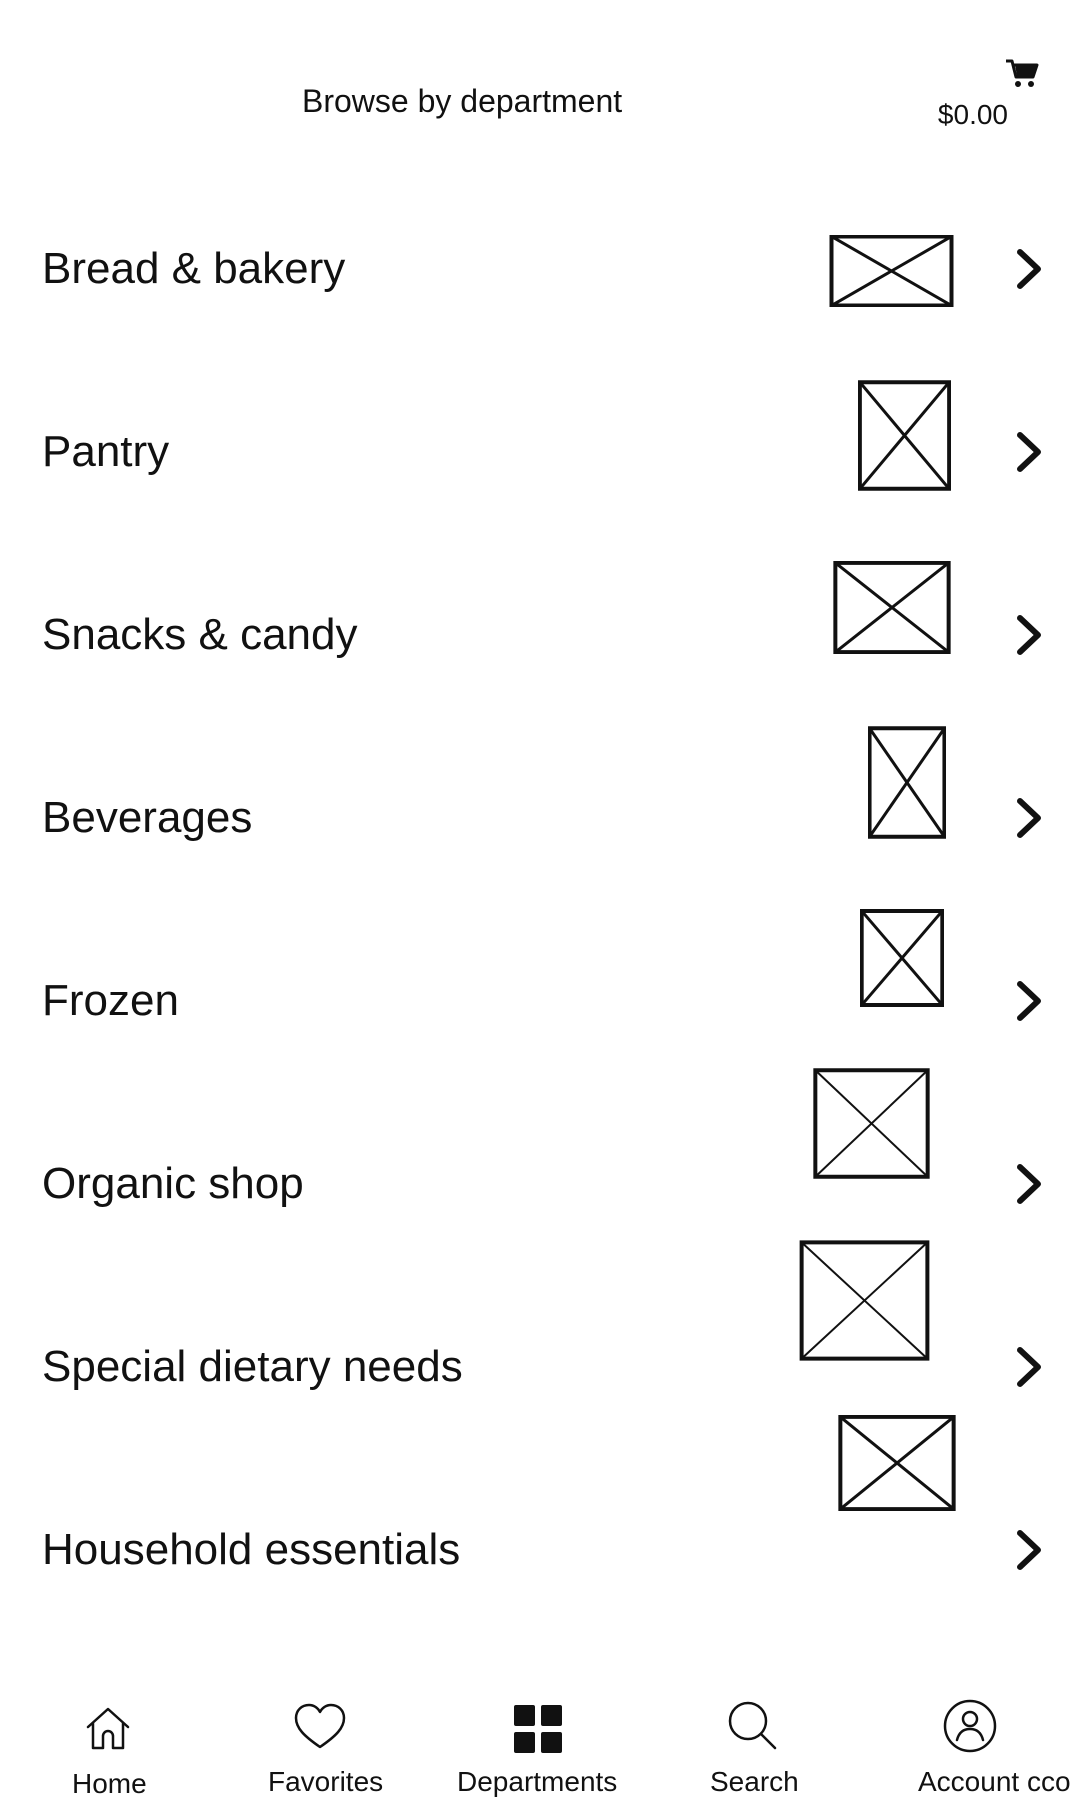 Image resolution: width=1080 pixels, height=1800 pixels. Describe the element at coordinates (110, 1000) in the screenshot. I see `department-label: Frozen` at that location.